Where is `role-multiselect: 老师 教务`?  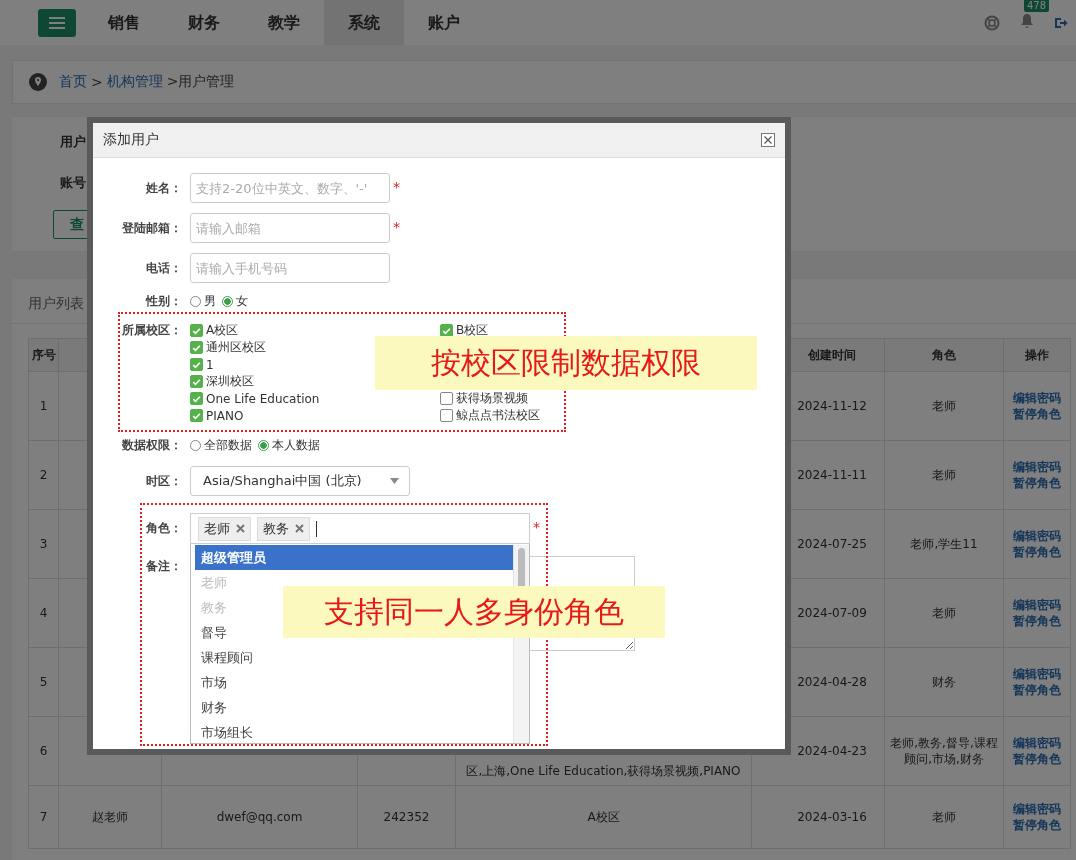 role-multiselect: 老师 教务 is located at coordinates (360, 528).